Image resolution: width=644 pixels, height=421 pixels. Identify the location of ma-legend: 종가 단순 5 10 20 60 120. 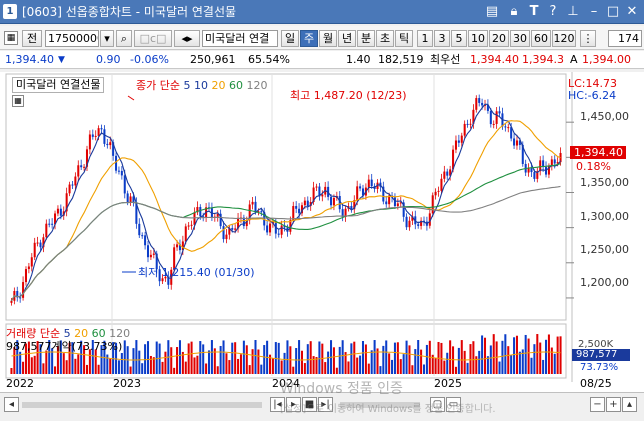
(201, 85).